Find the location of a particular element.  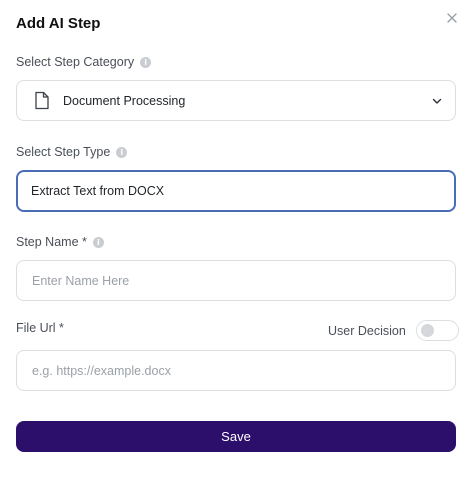

step-type-input: Extract Text from DOCX is located at coordinates (236, 191).